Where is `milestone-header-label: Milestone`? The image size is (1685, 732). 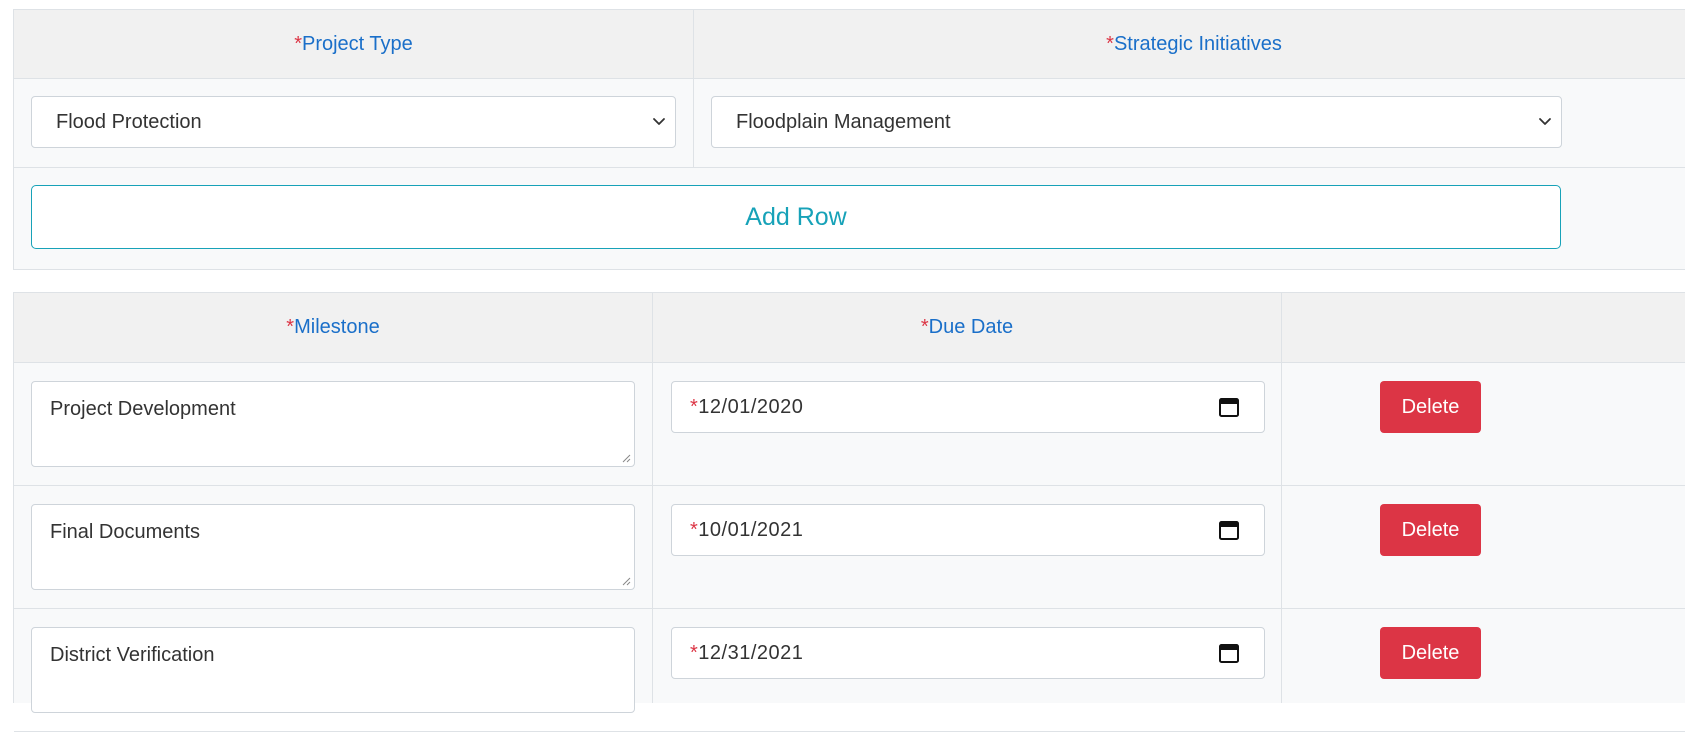
milestone-header-label: Milestone is located at coordinates (337, 327).